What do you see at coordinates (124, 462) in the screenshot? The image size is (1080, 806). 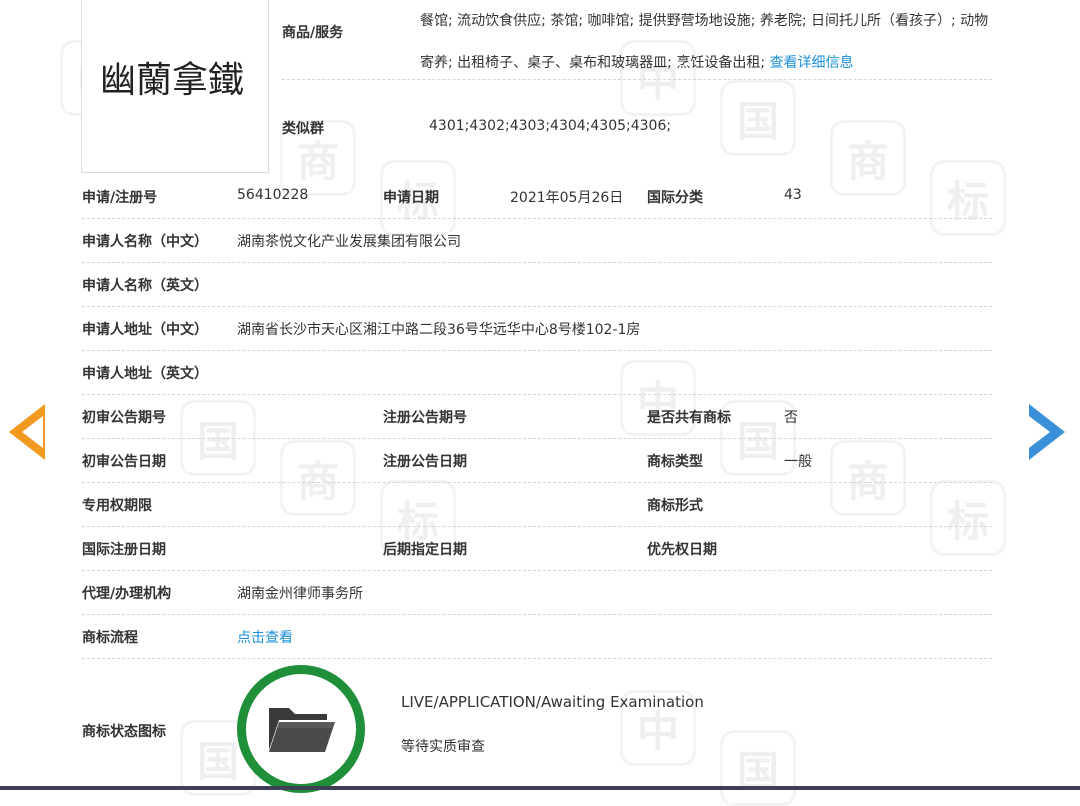 I see `prelim-pub-date-label: 初审公告日期` at bounding box center [124, 462].